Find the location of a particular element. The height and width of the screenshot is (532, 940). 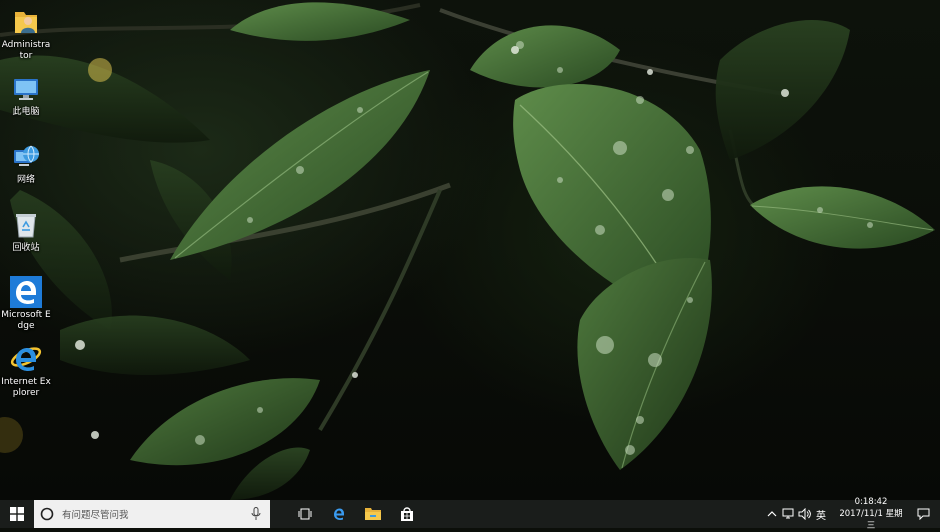

desktop-icon-recycle-bin: 回收站 is located at coordinates (26, 231).